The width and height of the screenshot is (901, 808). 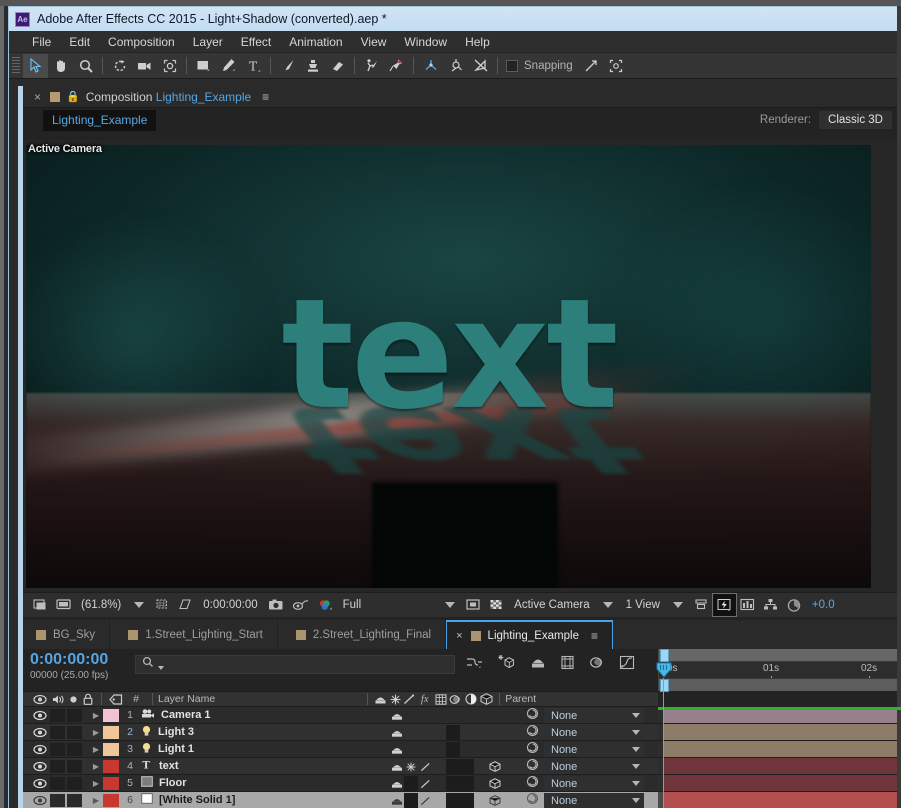 What do you see at coordinates (770, 605) in the screenshot?
I see `timeline-flowchart-button` at bounding box center [770, 605].